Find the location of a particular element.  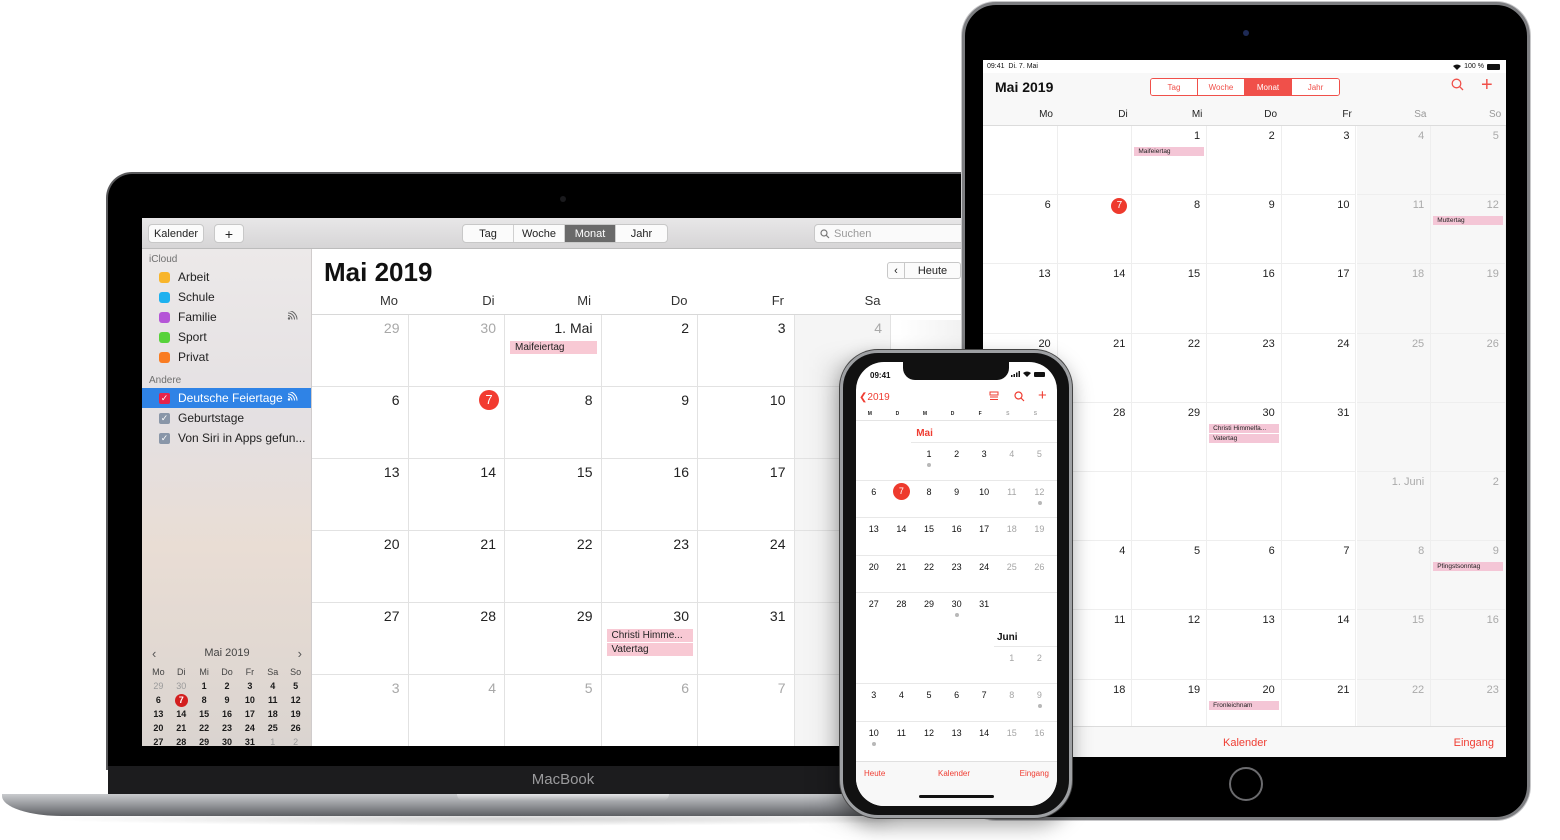

iphone-day: 18 is located at coordinates (1012, 529).